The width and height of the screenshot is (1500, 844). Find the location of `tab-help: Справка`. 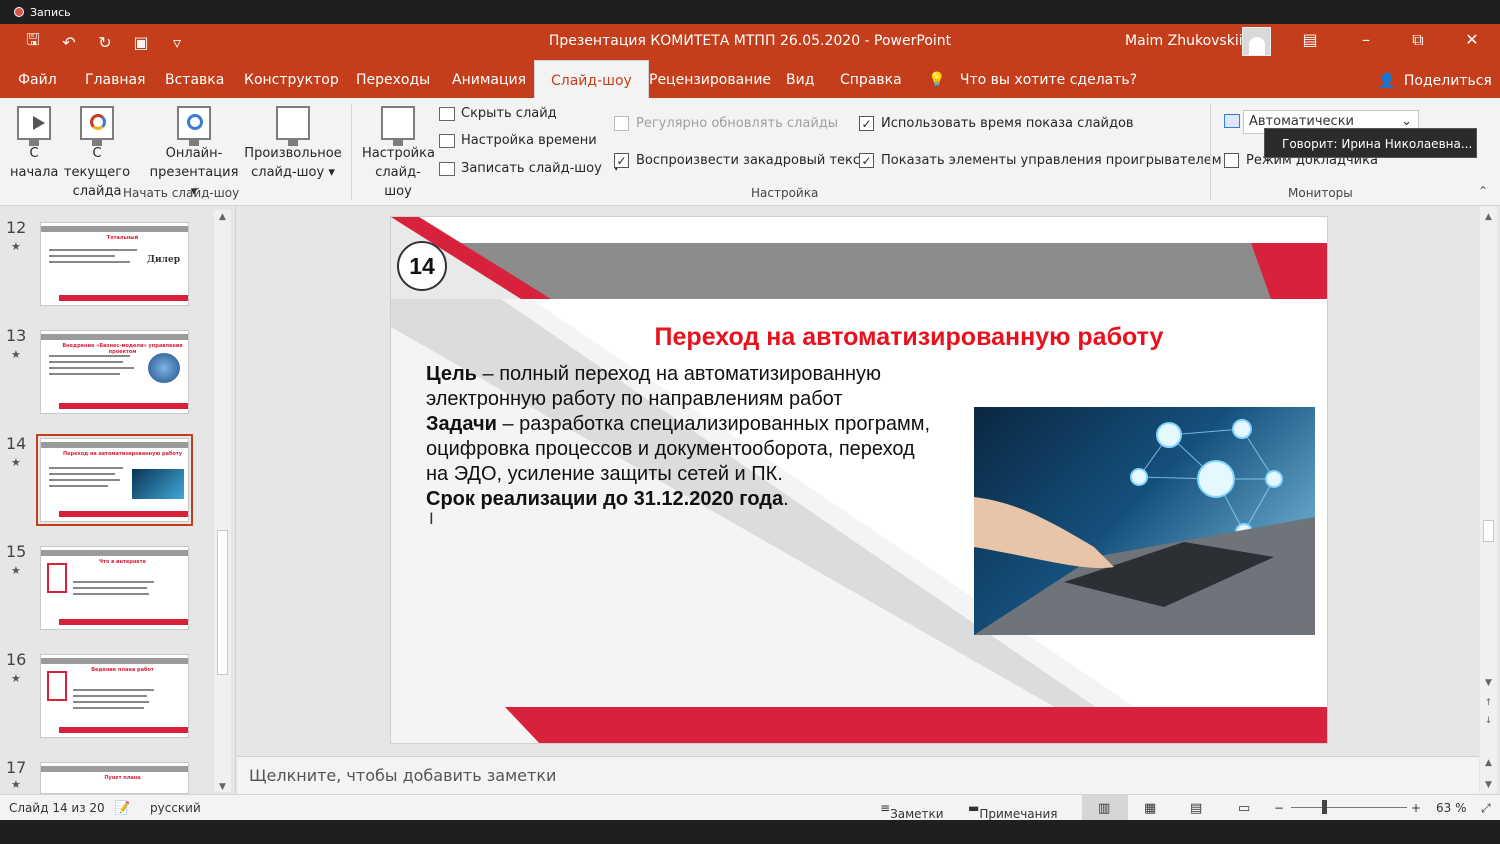

tab-help: Справка is located at coordinates (871, 79).